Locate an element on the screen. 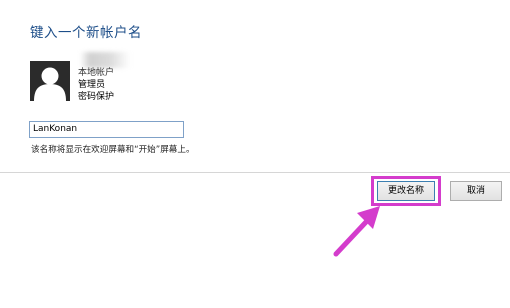  cancel-button: 取消 is located at coordinates (476, 191).